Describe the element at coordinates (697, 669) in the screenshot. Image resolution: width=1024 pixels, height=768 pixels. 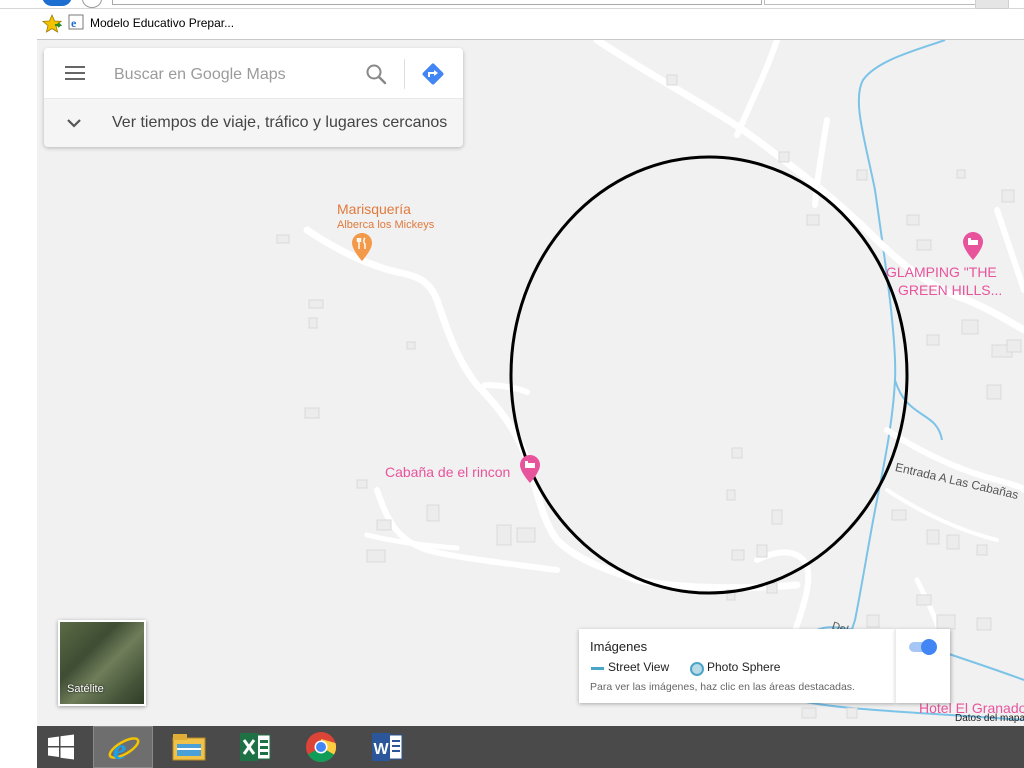
I see `photo-sphere-legend-icon` at that location.